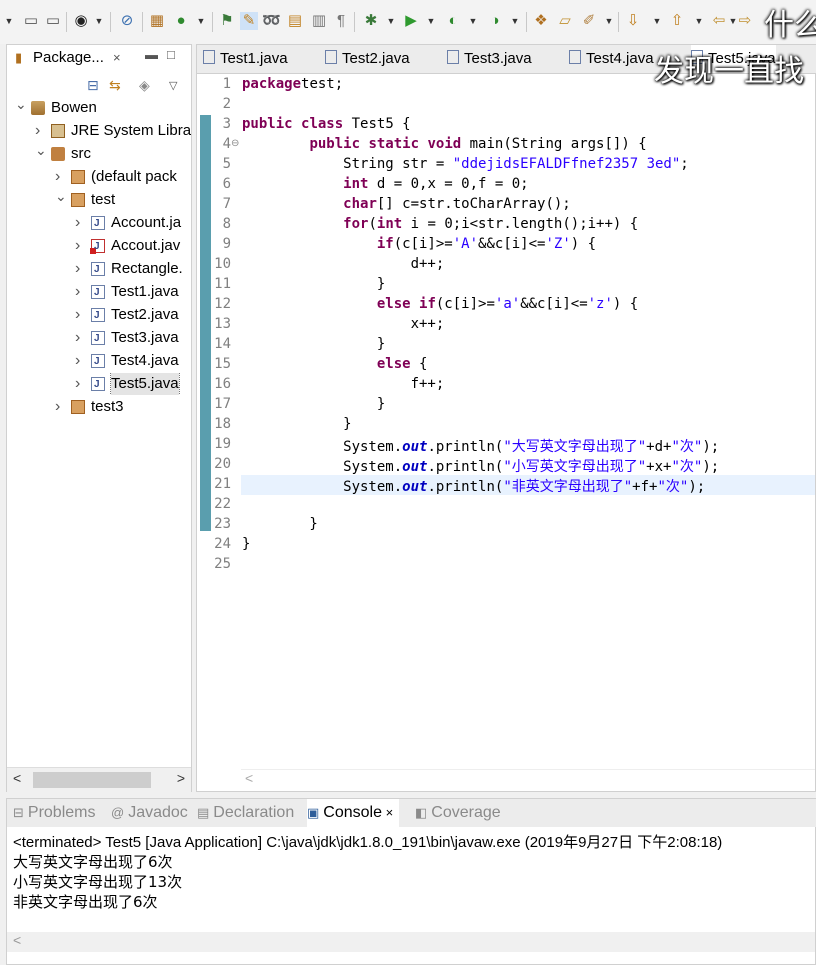 Image resolution: width=816 pixels, height=965 pixels. I want to click on save-all-icon: ▭, so click(53, 21).